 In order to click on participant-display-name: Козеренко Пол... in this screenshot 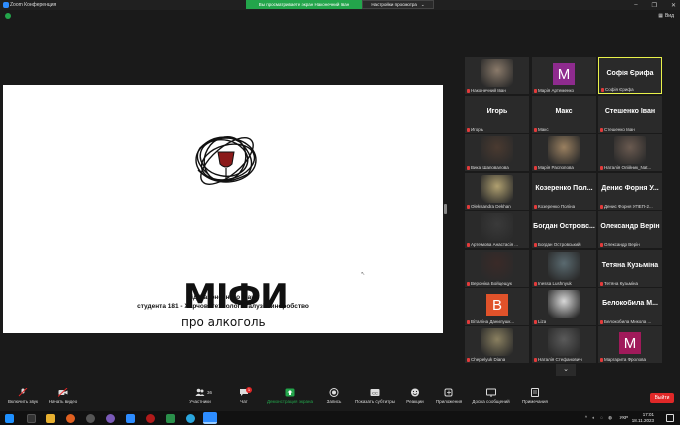, I will do `click(564, 188)`.